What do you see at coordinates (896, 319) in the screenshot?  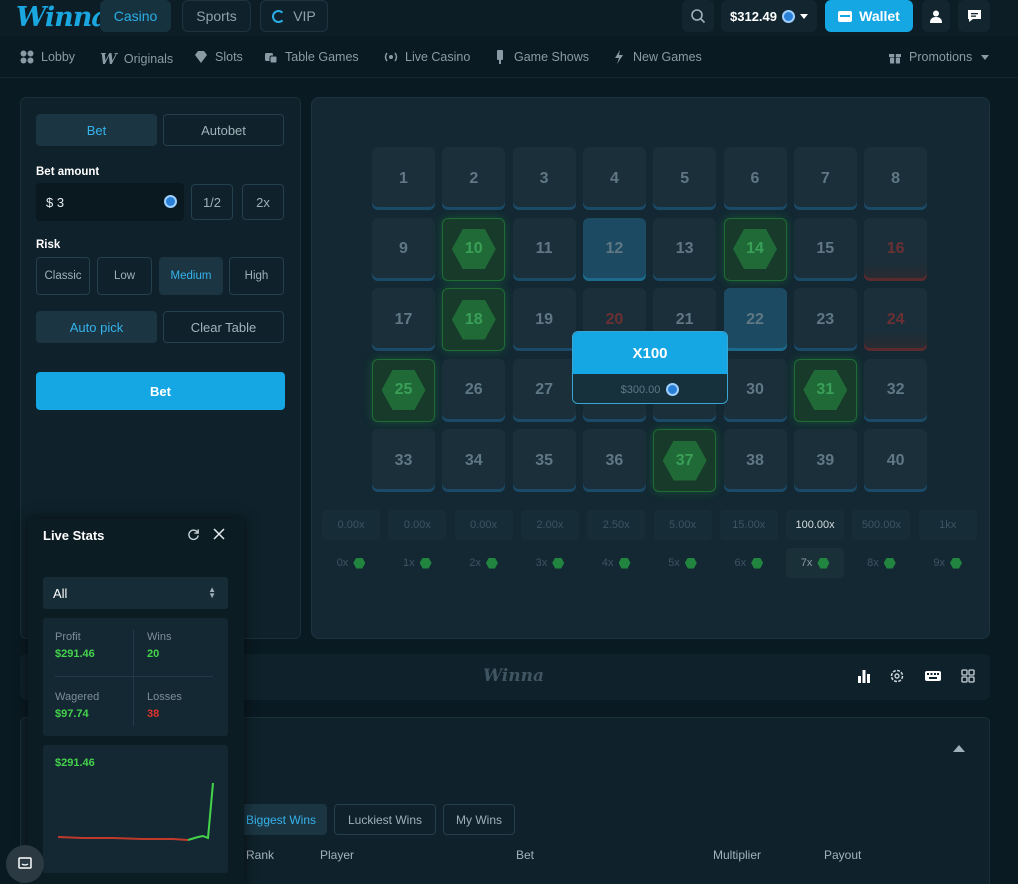 I see `keno-tile: 24` at bounding box center [896, 319].